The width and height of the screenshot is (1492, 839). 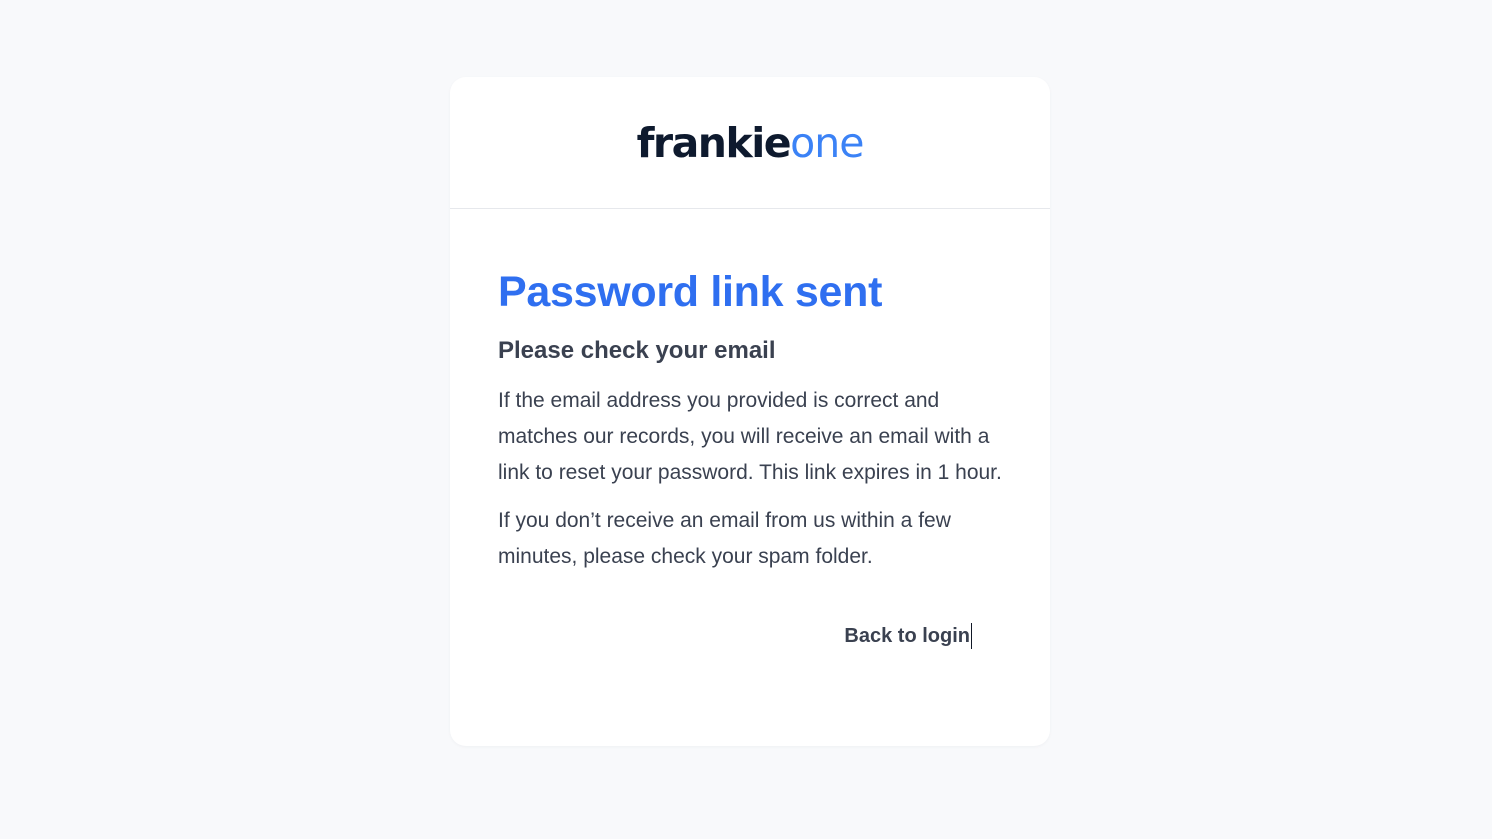 What do you see at coordinates (690, 292) in the screenshot?
I see `page-title: Password link sent` at bounding box center [690, 292].